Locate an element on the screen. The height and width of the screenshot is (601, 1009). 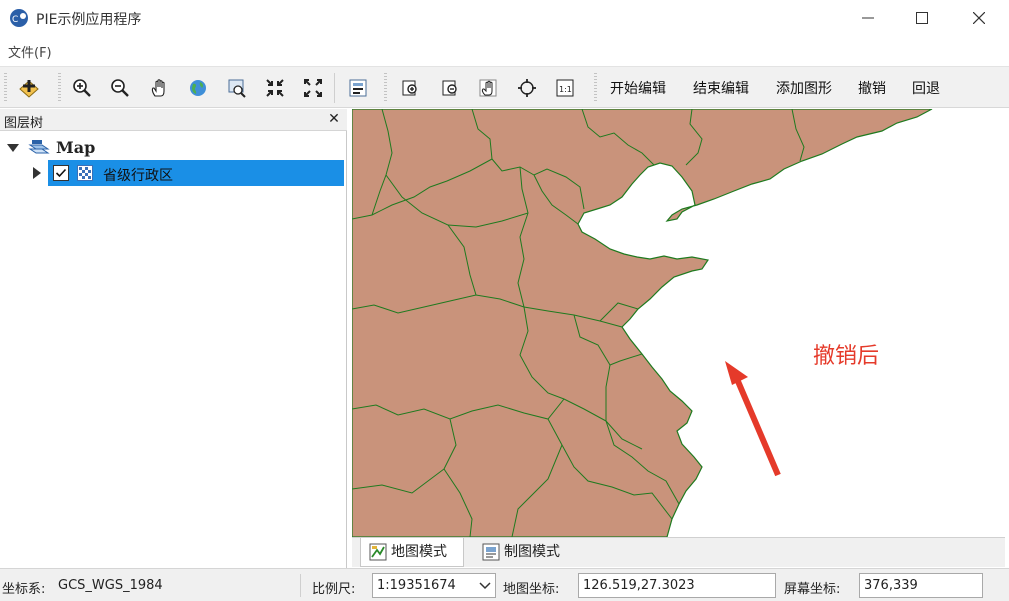
svg-text: 1:1 is located at coordinates (565, 89).